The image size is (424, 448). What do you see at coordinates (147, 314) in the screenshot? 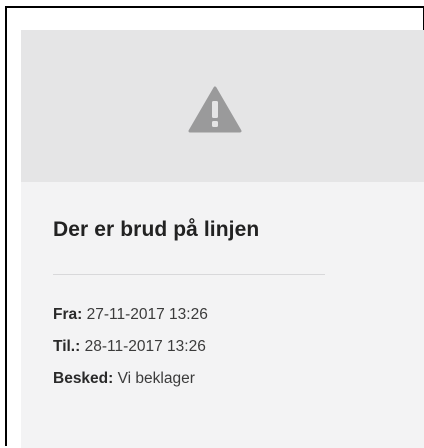
I see `from-value: 27-11-2017 13:26` at bounding box center [147, 314].